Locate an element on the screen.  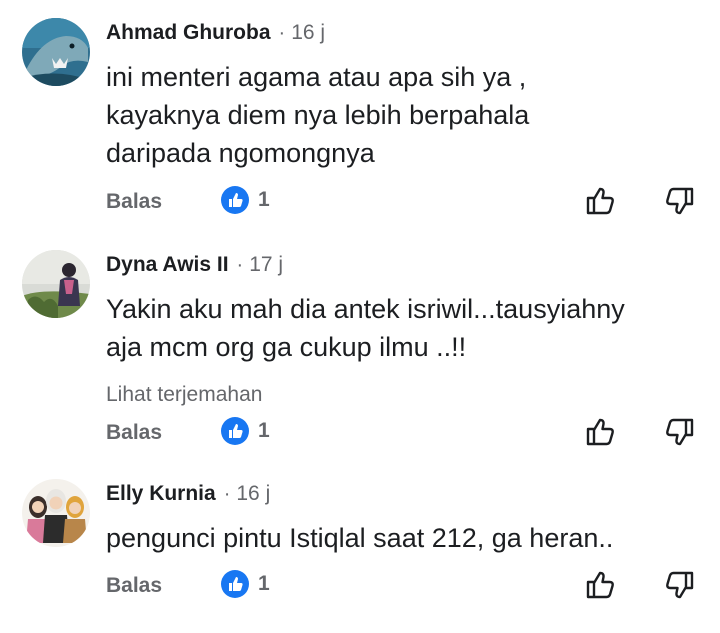
author-name: Elly Kurnia is located at coordinates (161, 494).